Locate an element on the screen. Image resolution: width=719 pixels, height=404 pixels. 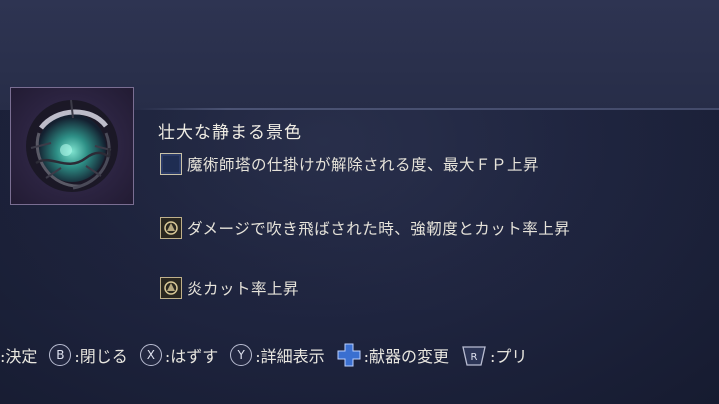
relic-effect-3: 炎カット率上昇 is located at coordinates (229, 288).